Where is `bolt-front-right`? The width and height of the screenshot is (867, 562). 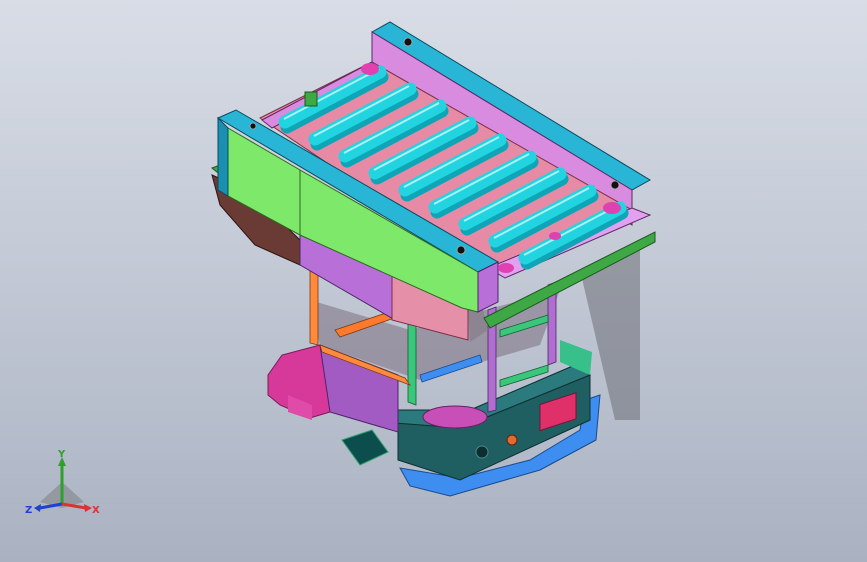
bolt-front-right is located at coordinates (461, 250).